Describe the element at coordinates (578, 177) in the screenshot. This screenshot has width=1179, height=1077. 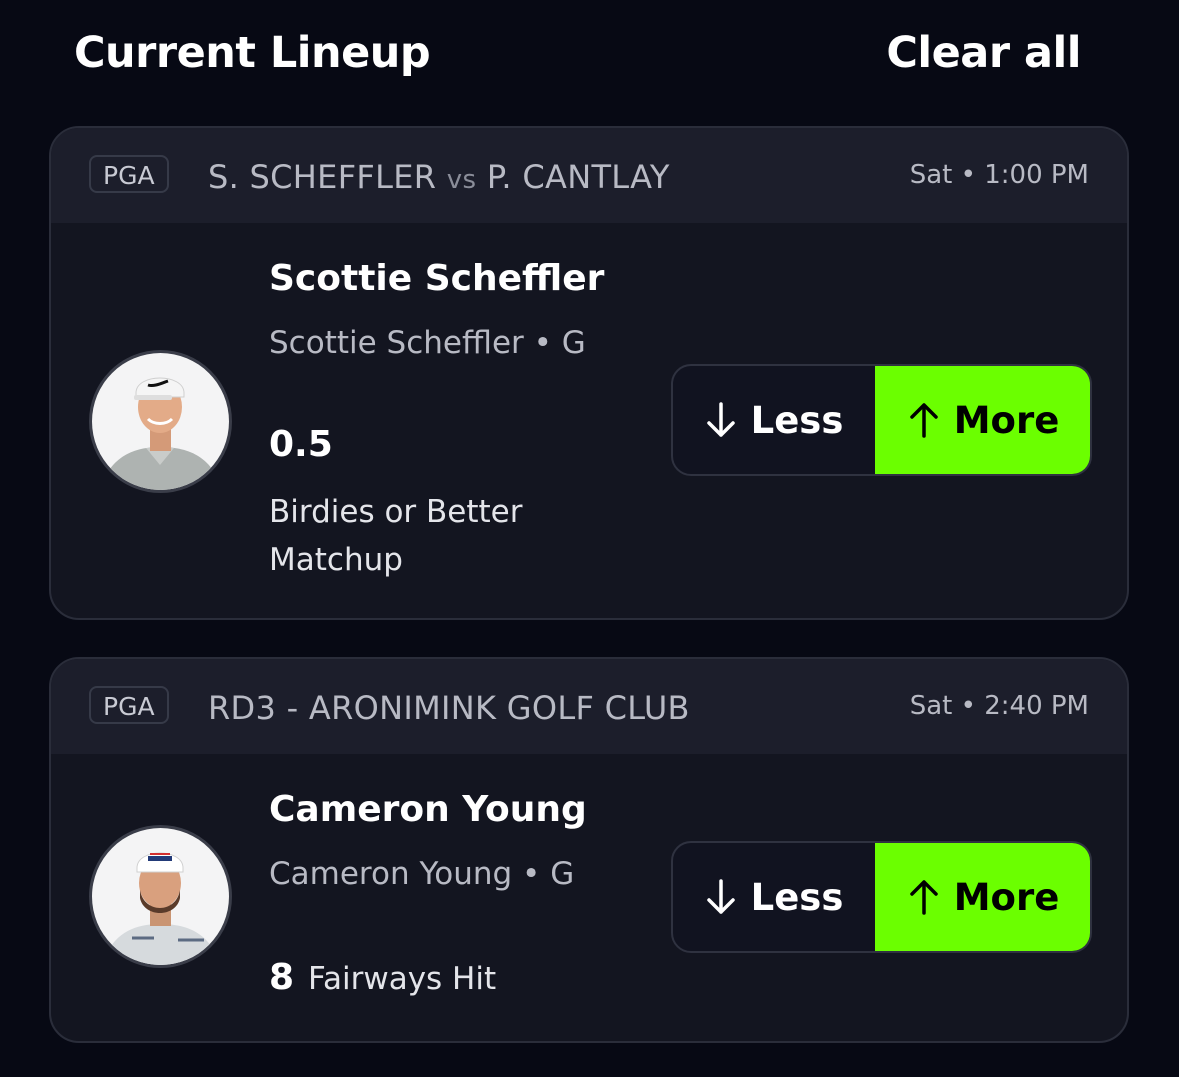
I see `matchup-player-b: P. CANTLAY` at that location.